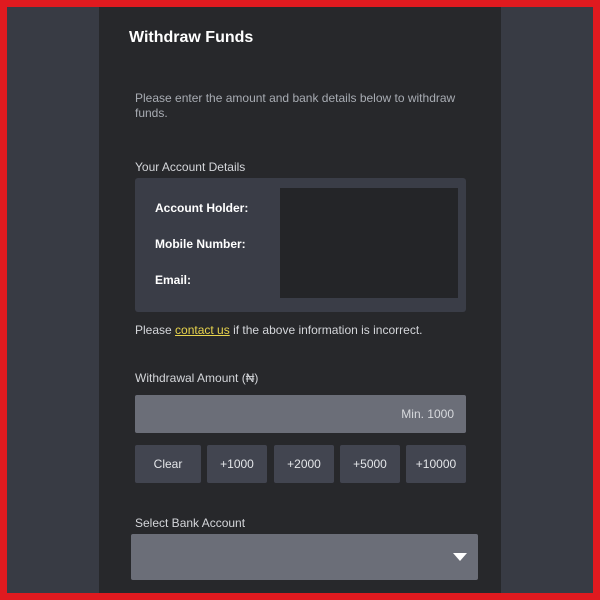  What do you see at coordinates (202, 330) in the screenshot?
I see `contact-us-link: contact us` at bounding box center [202, 330].